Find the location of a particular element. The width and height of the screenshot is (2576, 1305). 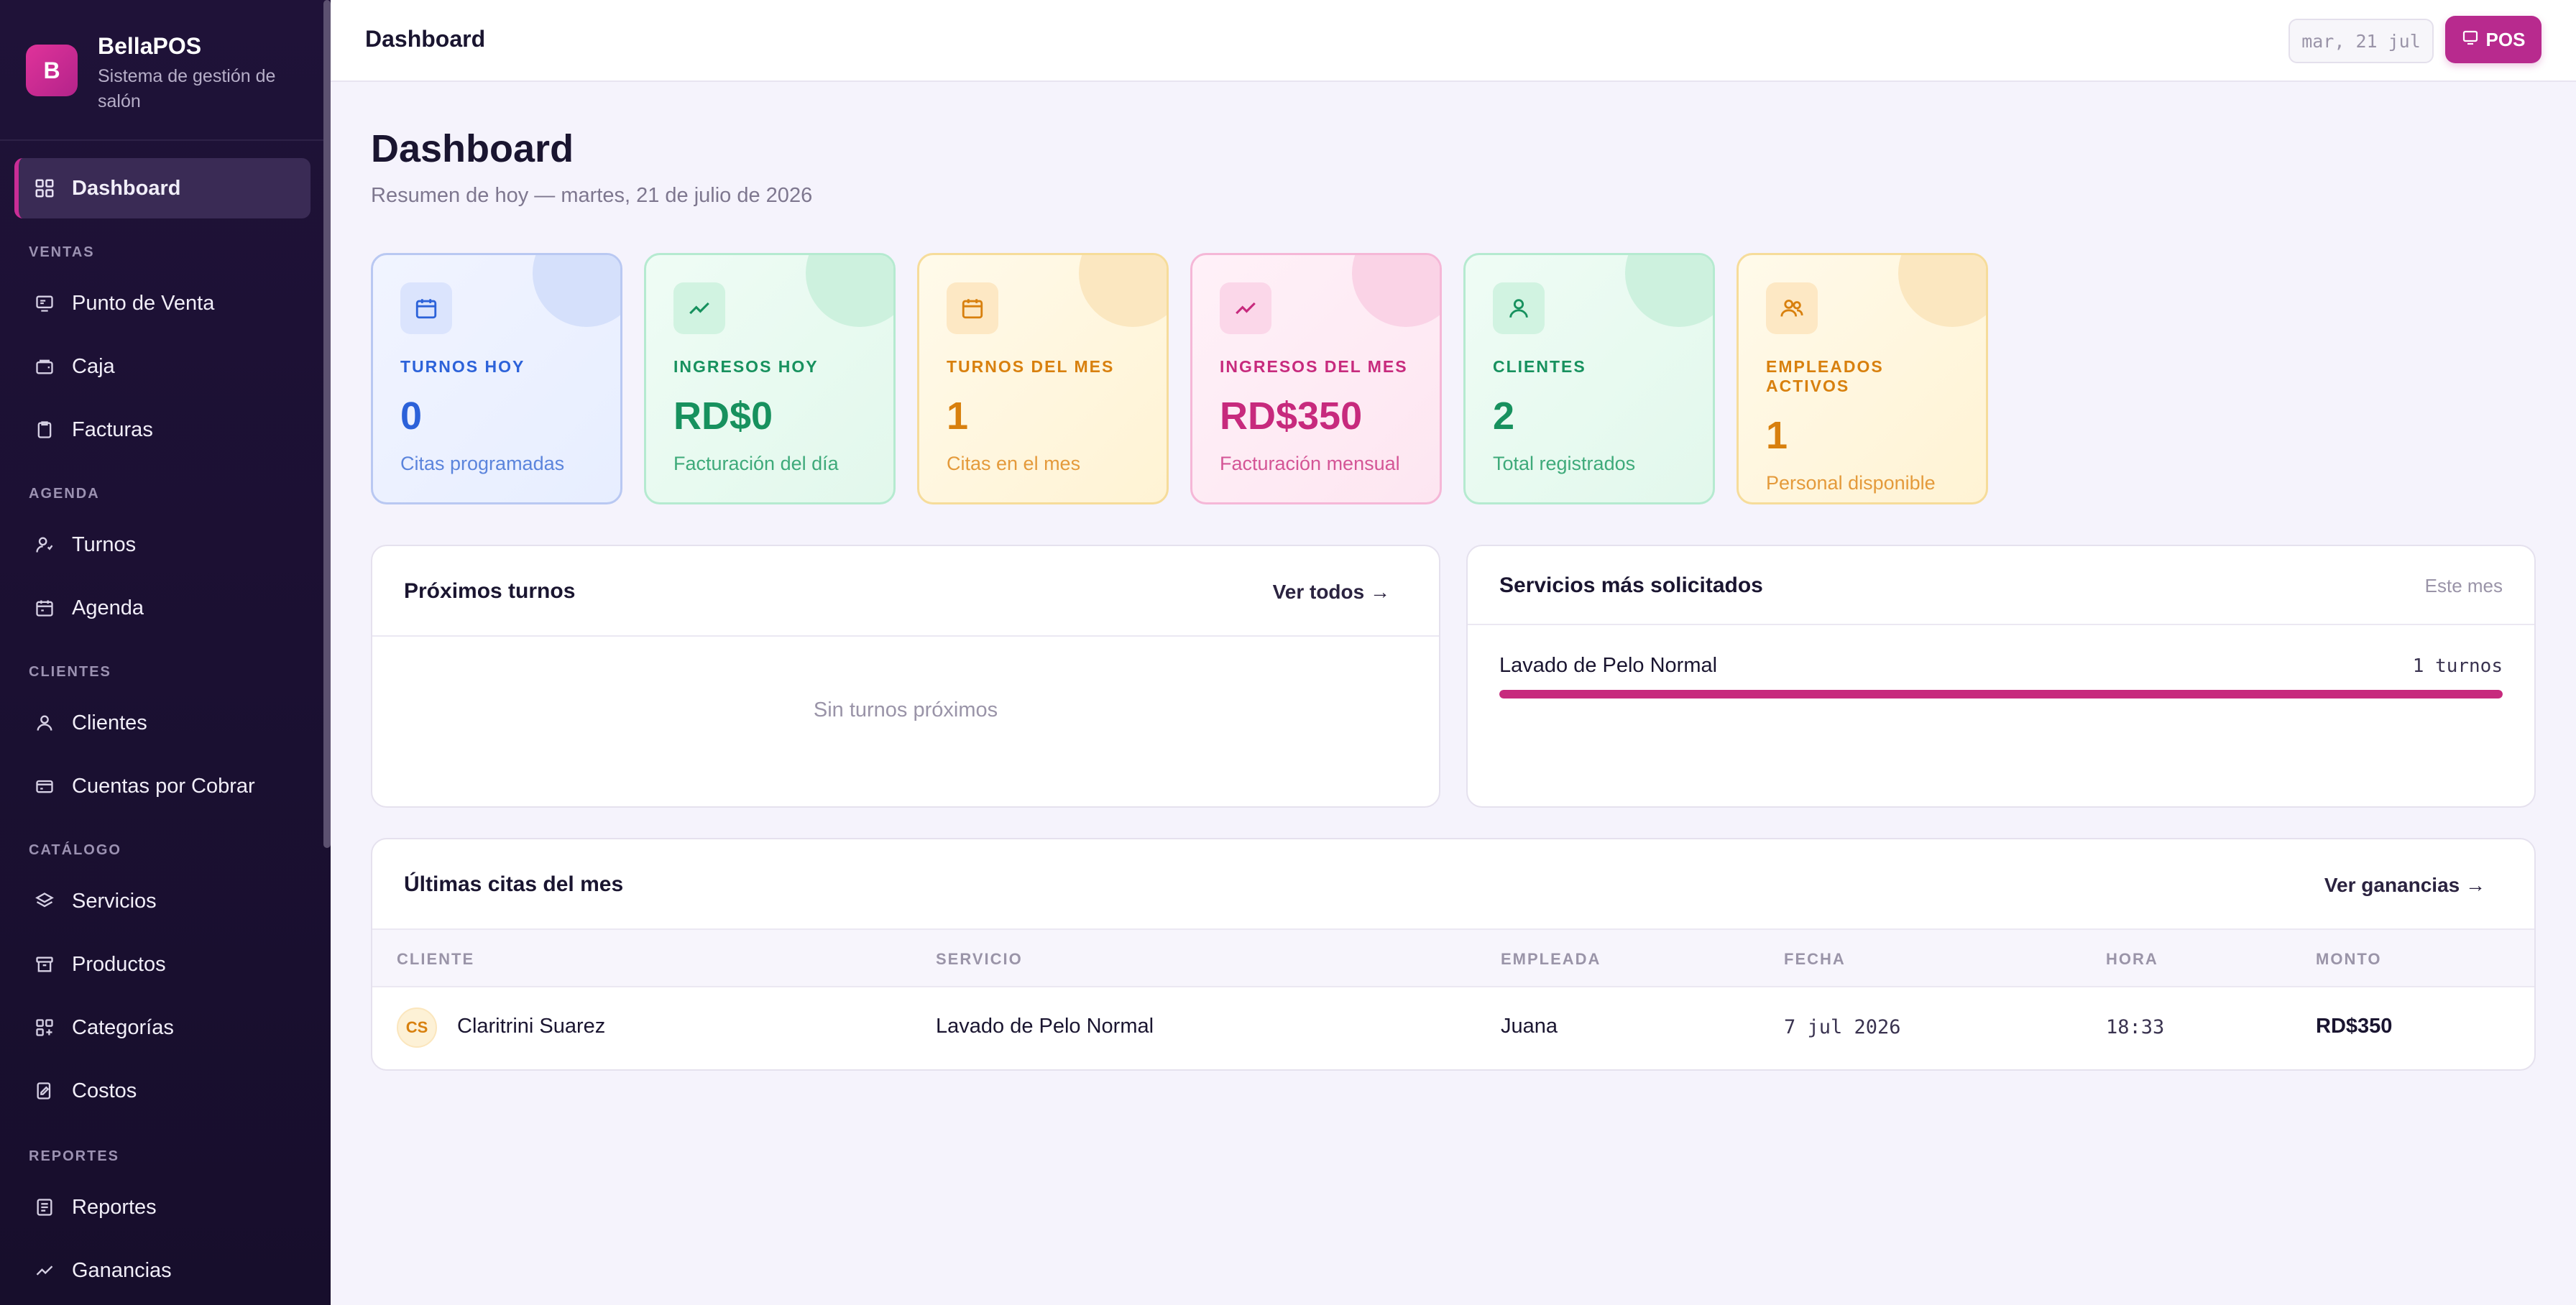

sidebar-item-label: Categorías is located at coordinates (123, 1027).